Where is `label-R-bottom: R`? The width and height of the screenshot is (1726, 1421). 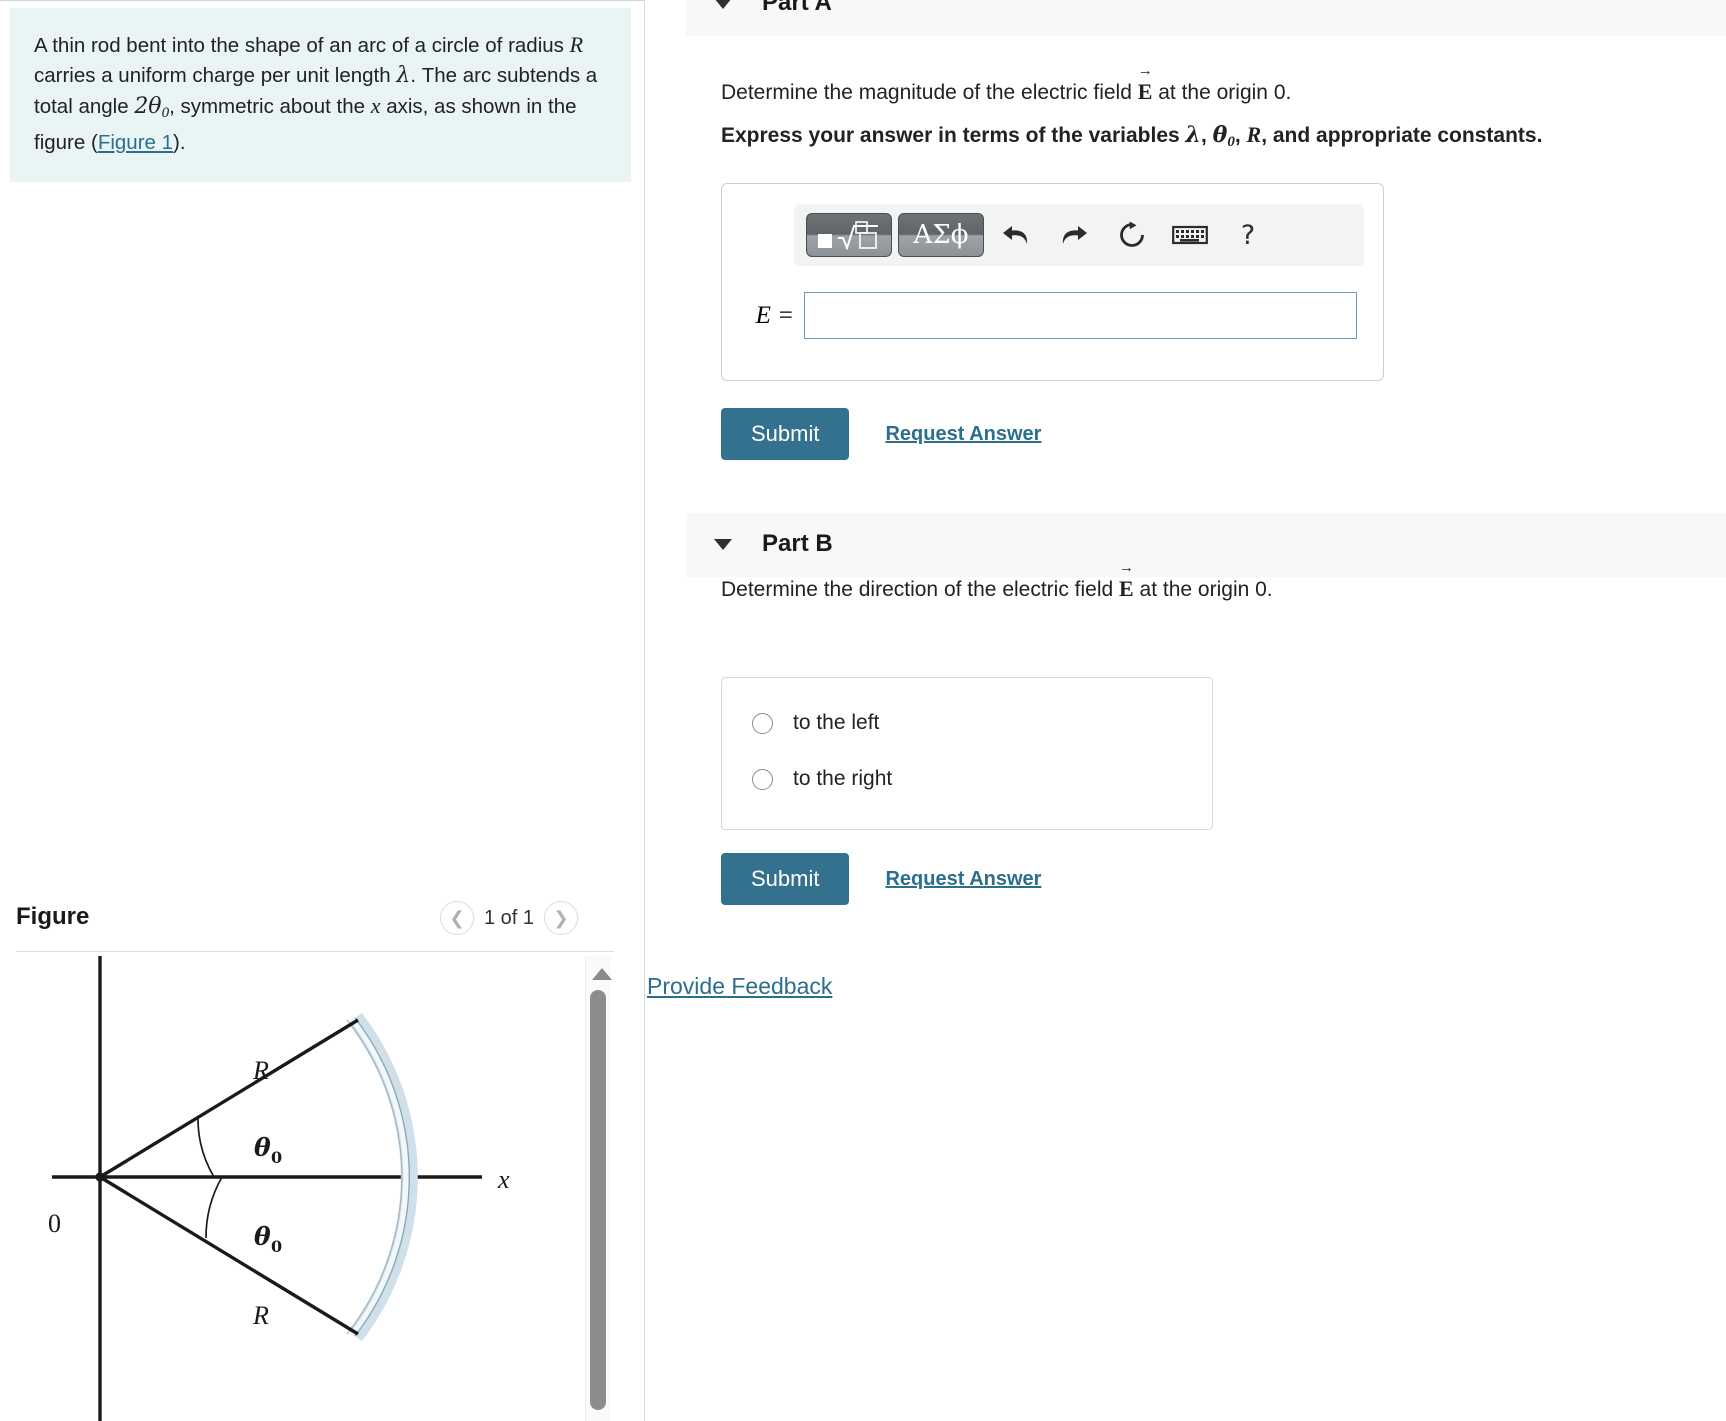
label-R-bottom: R is located at coordinates (260, 1315).